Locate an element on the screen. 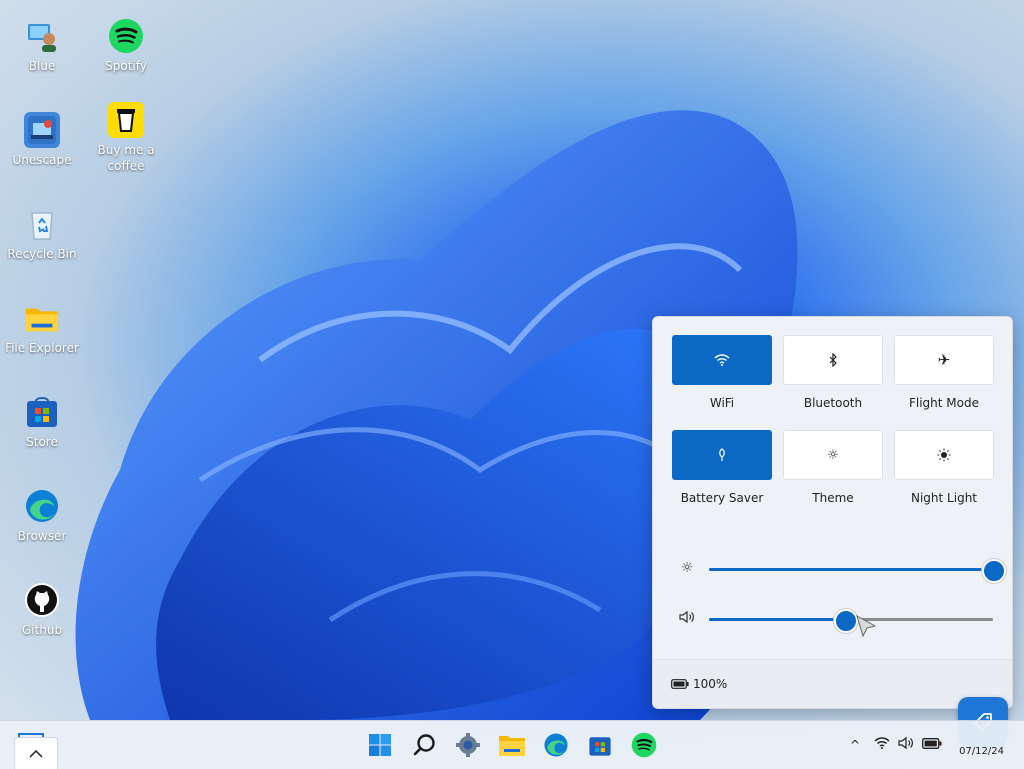 This screenshot has height=769, width=1024. battery-status-icon is located at coordinates (932, 745).